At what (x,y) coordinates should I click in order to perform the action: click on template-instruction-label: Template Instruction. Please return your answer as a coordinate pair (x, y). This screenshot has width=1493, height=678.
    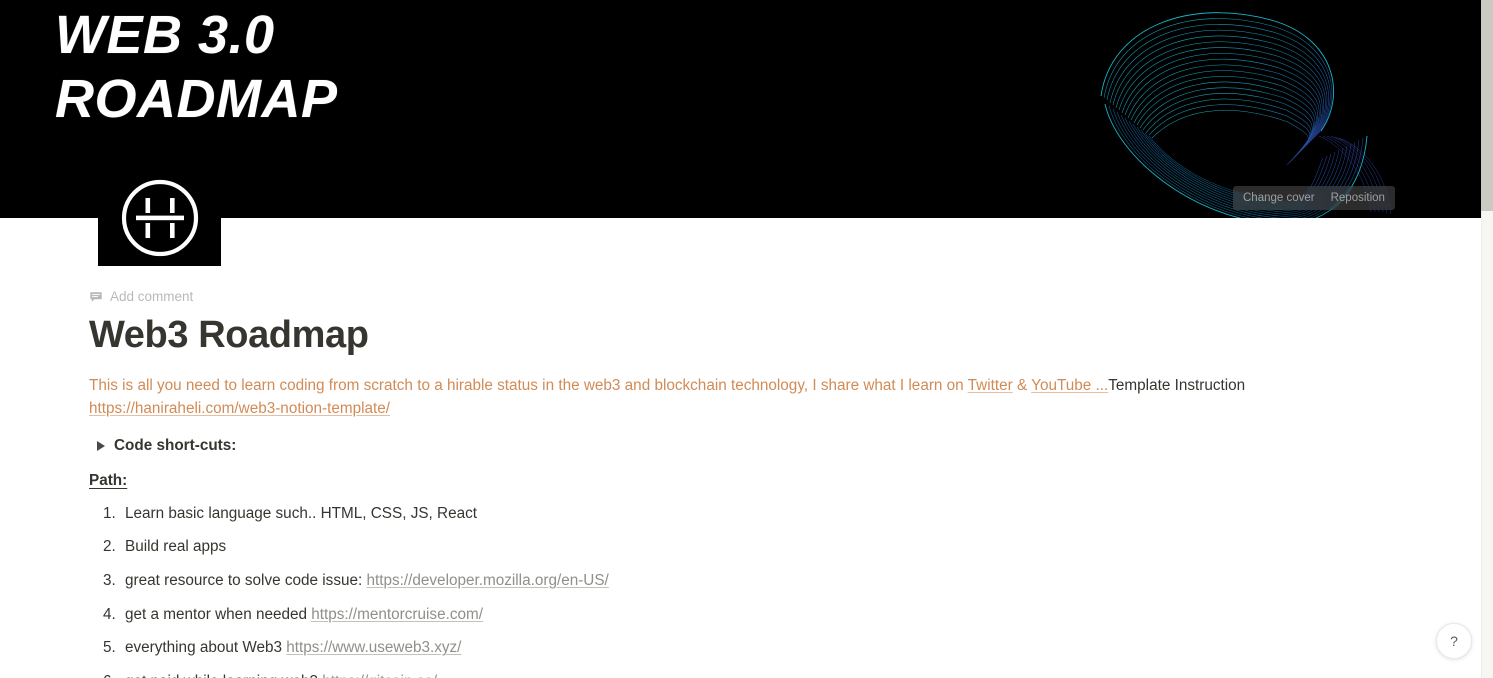
    Looking at the image, I should click on (1177, 385).